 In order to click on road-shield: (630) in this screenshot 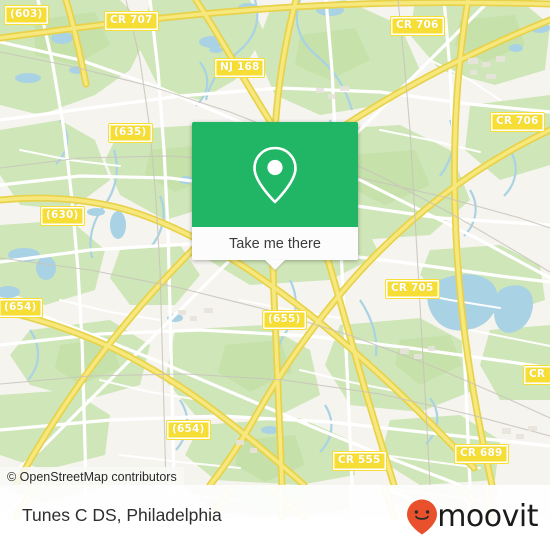, I will do `click(62, 216)`.